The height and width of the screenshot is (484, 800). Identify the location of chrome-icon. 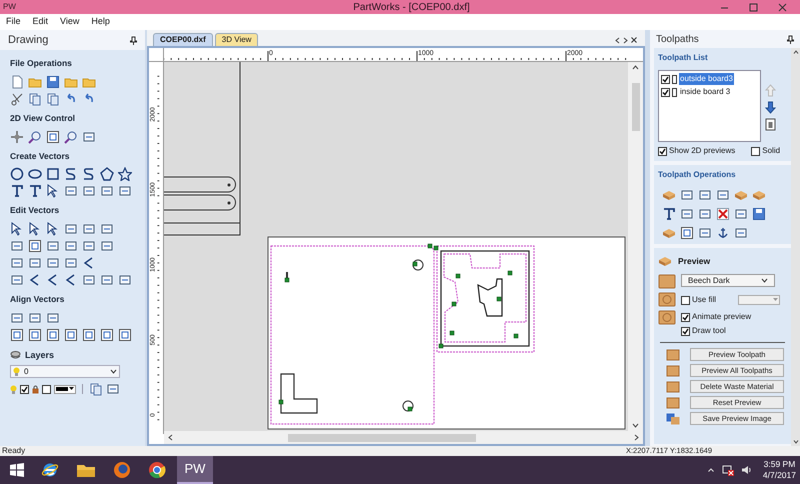
(157, 470).